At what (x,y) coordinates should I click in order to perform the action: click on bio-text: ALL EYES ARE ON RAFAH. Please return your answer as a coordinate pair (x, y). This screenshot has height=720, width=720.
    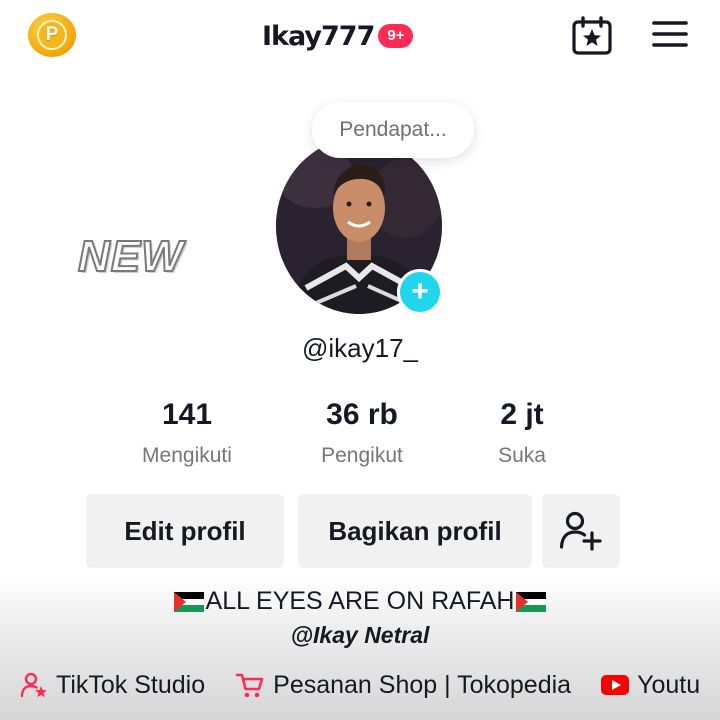
    Looking at the image, I should click on (360, 601).